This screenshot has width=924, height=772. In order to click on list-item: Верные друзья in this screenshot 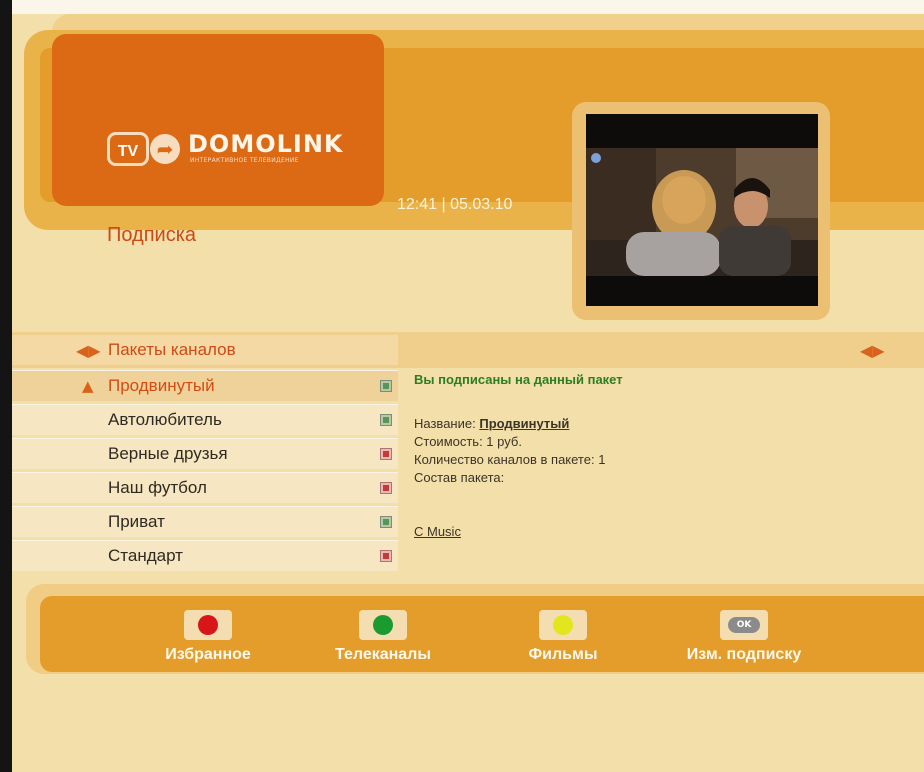, I will do `click(205, 453)`.